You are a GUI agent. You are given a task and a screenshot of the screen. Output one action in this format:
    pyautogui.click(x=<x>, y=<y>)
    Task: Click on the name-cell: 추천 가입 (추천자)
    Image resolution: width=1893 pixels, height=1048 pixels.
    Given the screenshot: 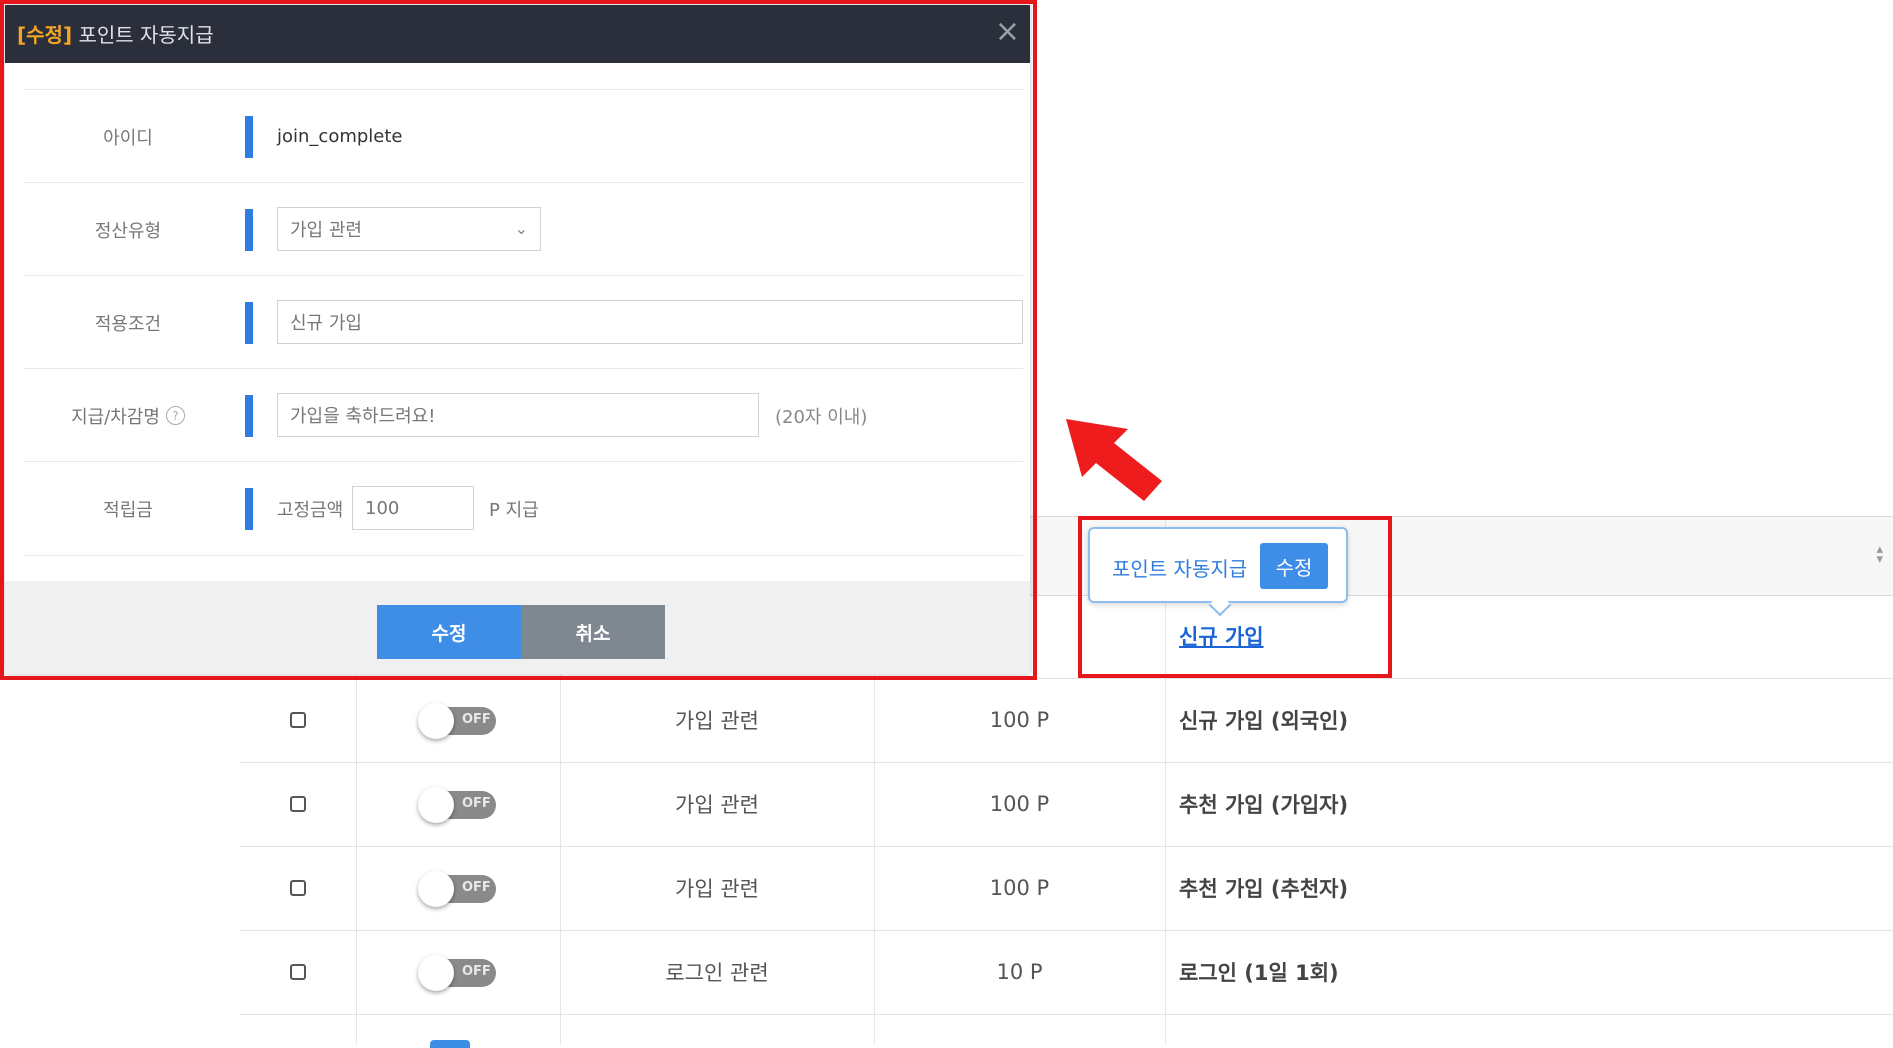 What is the action you would take?
    pyautogui.click(x=1522, y=888)
    